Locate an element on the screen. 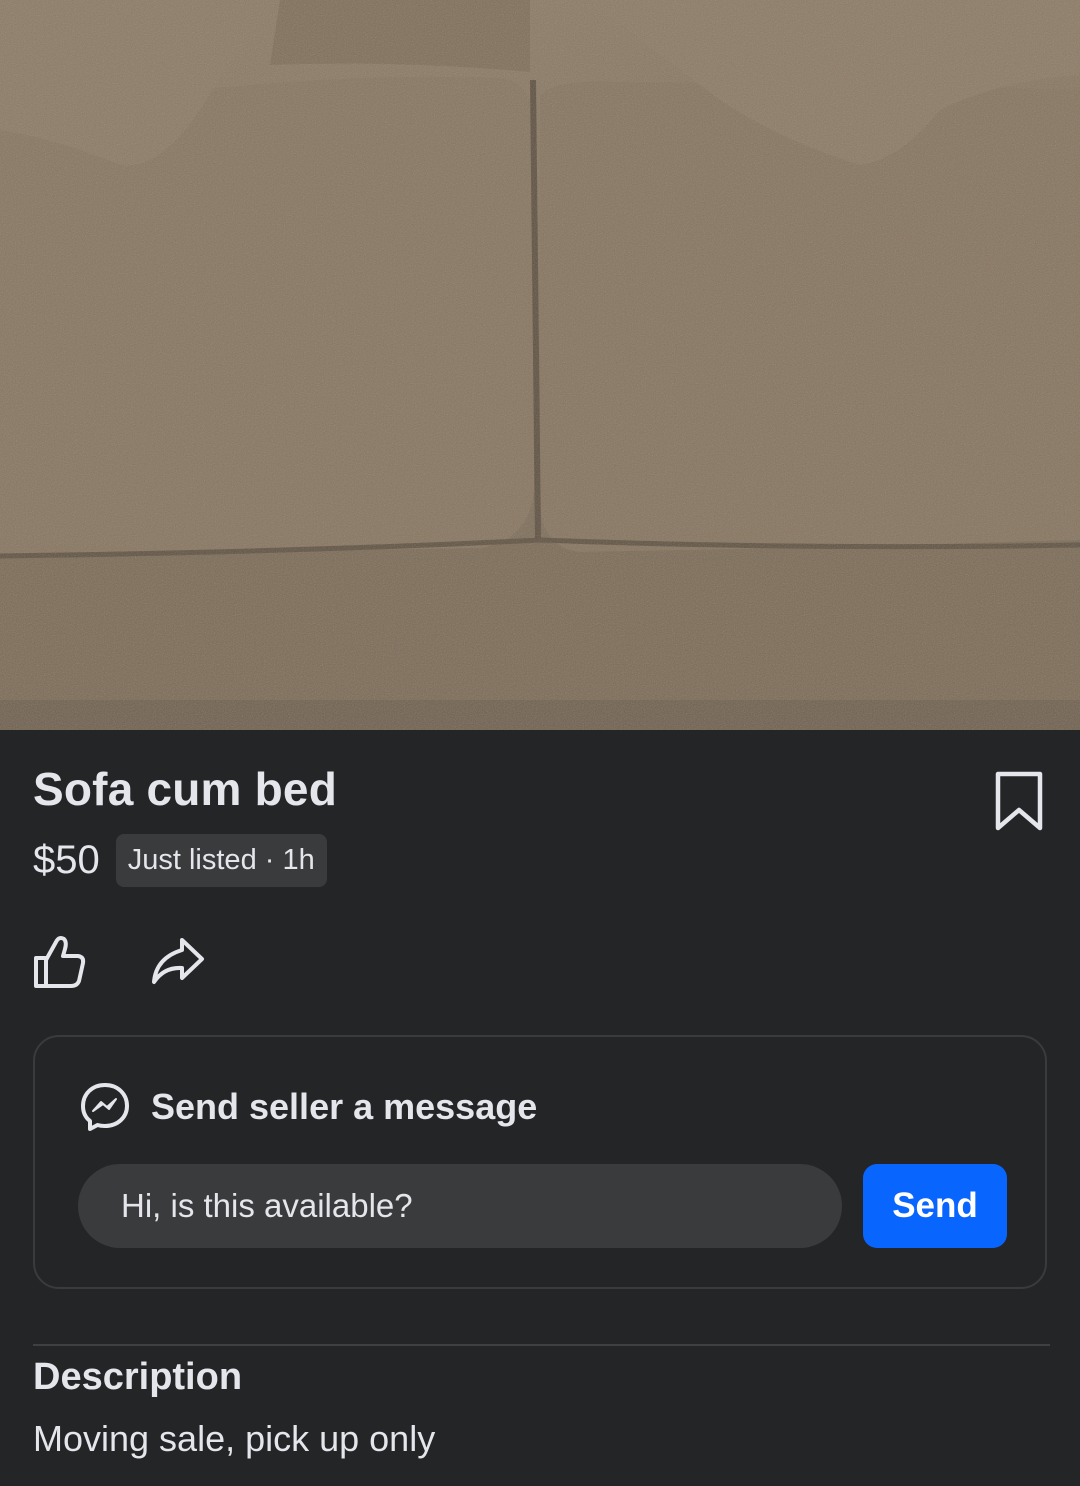 This screenshot has width=1080, height=1486. listing-price: $50 is located at coordinates (66, 860).